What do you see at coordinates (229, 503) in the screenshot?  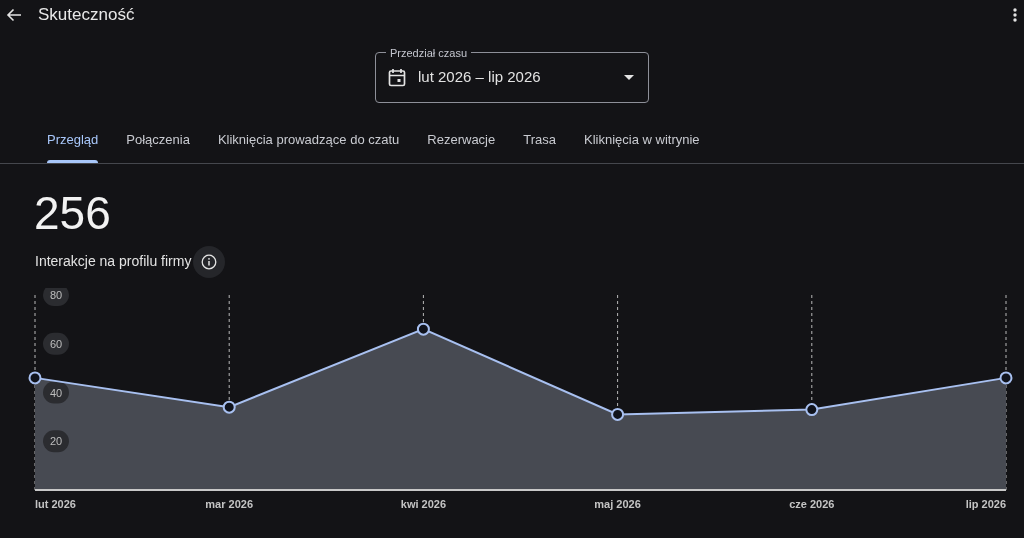 I see `x-axis-label: mar 2026` at bounding box center [229, 503].